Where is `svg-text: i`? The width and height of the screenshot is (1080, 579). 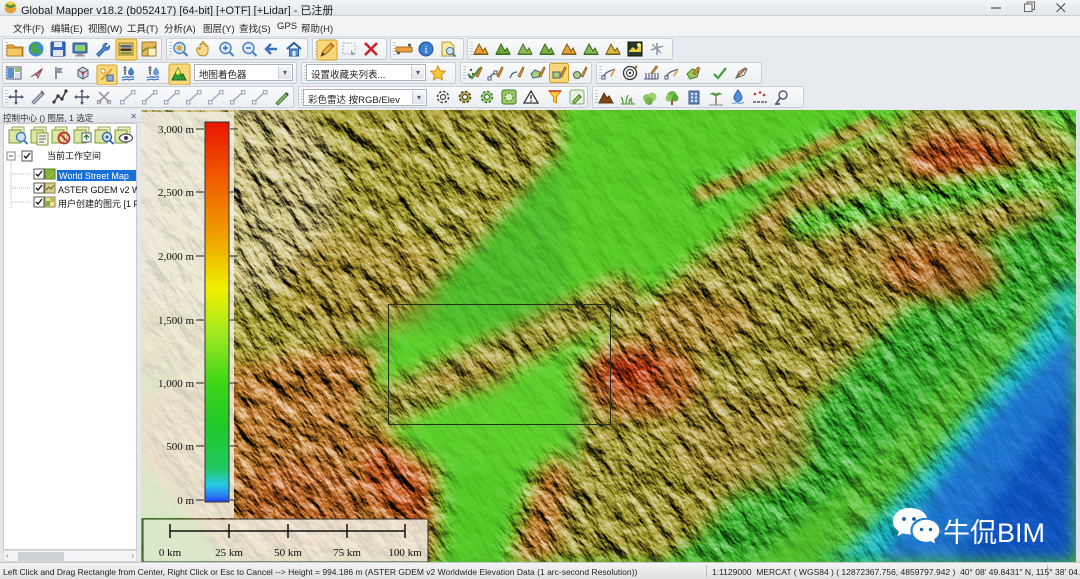
svg-text: i is located at coordinates (425, 50).